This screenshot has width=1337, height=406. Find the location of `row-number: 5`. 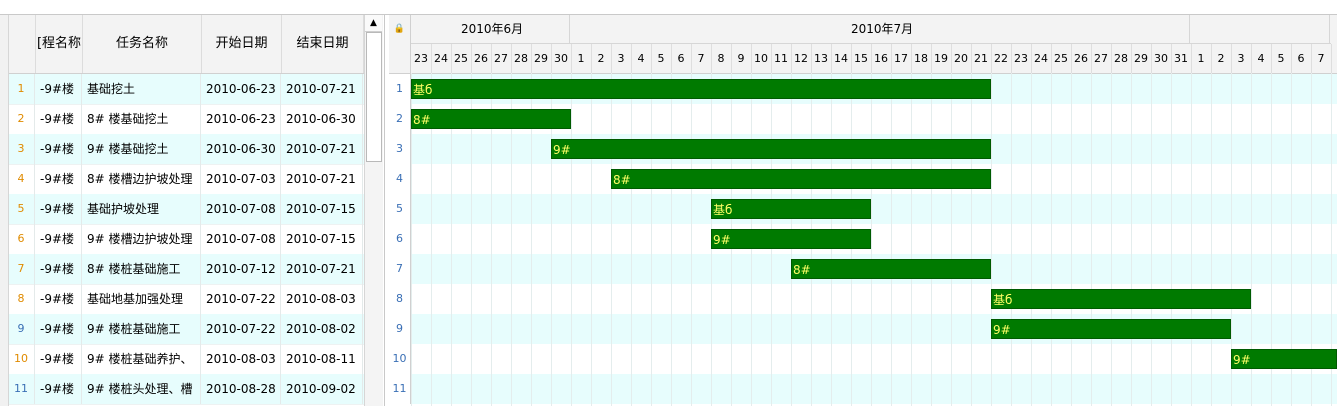

row-number: 5 is located at coordinates (21, 209).